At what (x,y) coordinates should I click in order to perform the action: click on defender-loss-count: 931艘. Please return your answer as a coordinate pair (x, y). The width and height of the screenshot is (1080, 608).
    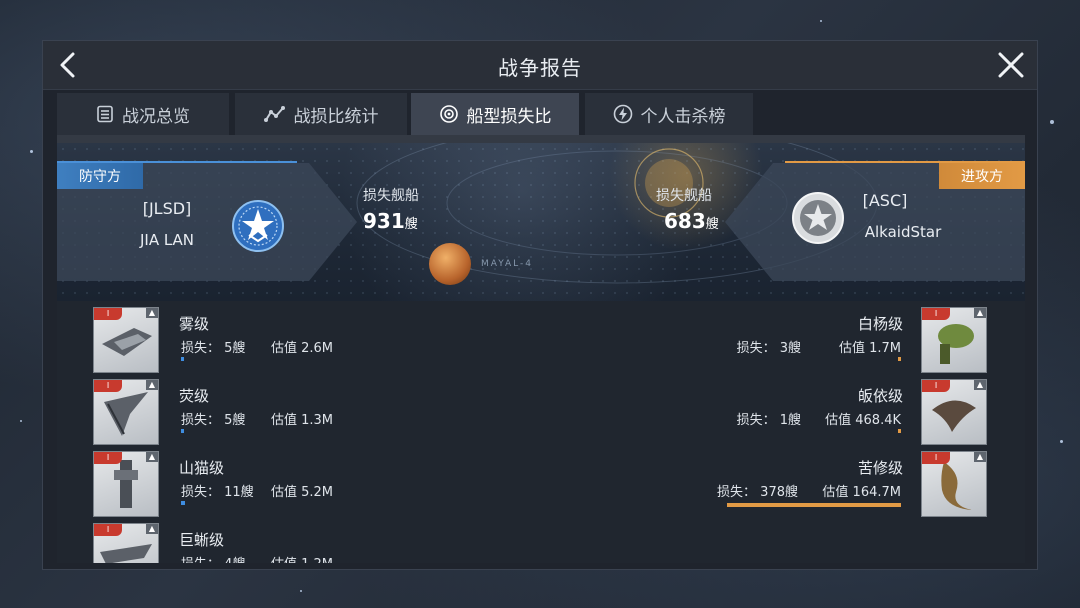
    Looking at the image, I should click on (390, 221).